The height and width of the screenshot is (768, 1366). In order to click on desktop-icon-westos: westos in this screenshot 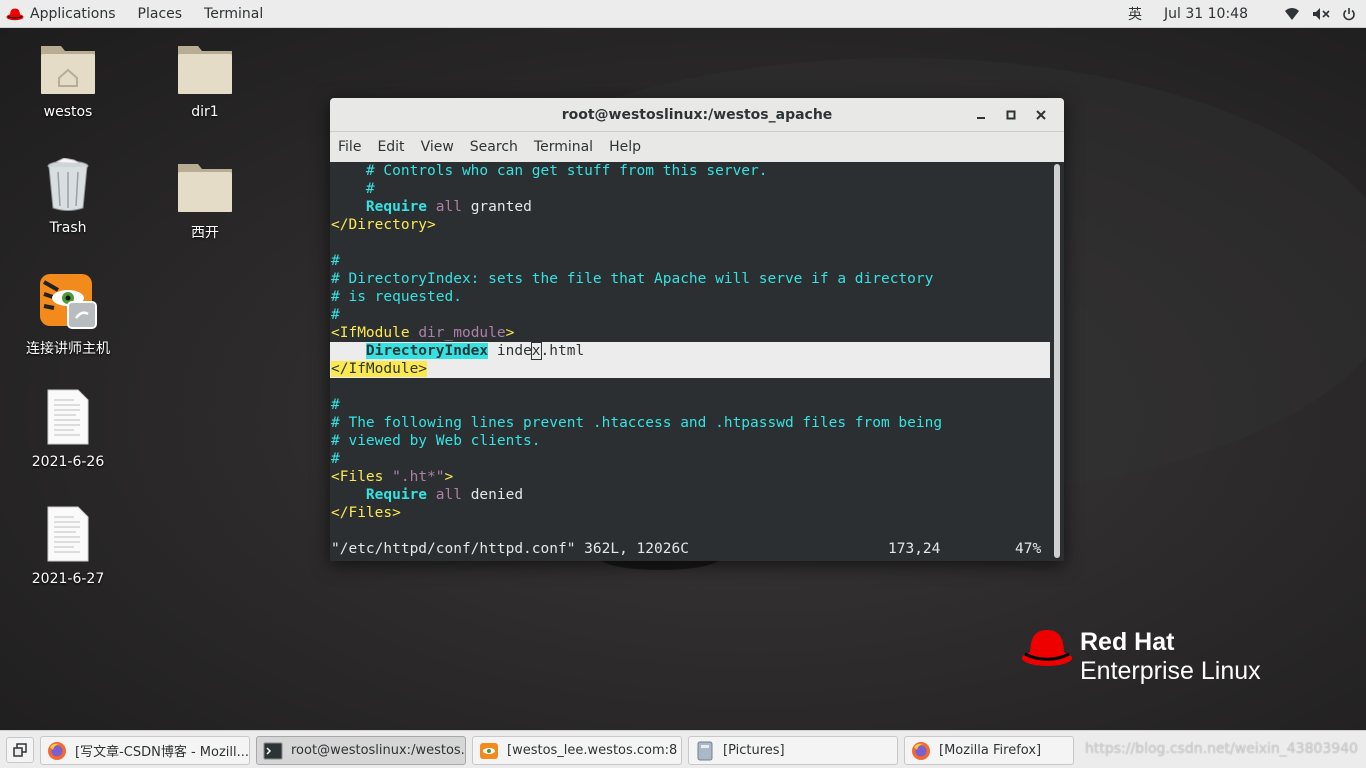, I will do `click(68, 80)`.